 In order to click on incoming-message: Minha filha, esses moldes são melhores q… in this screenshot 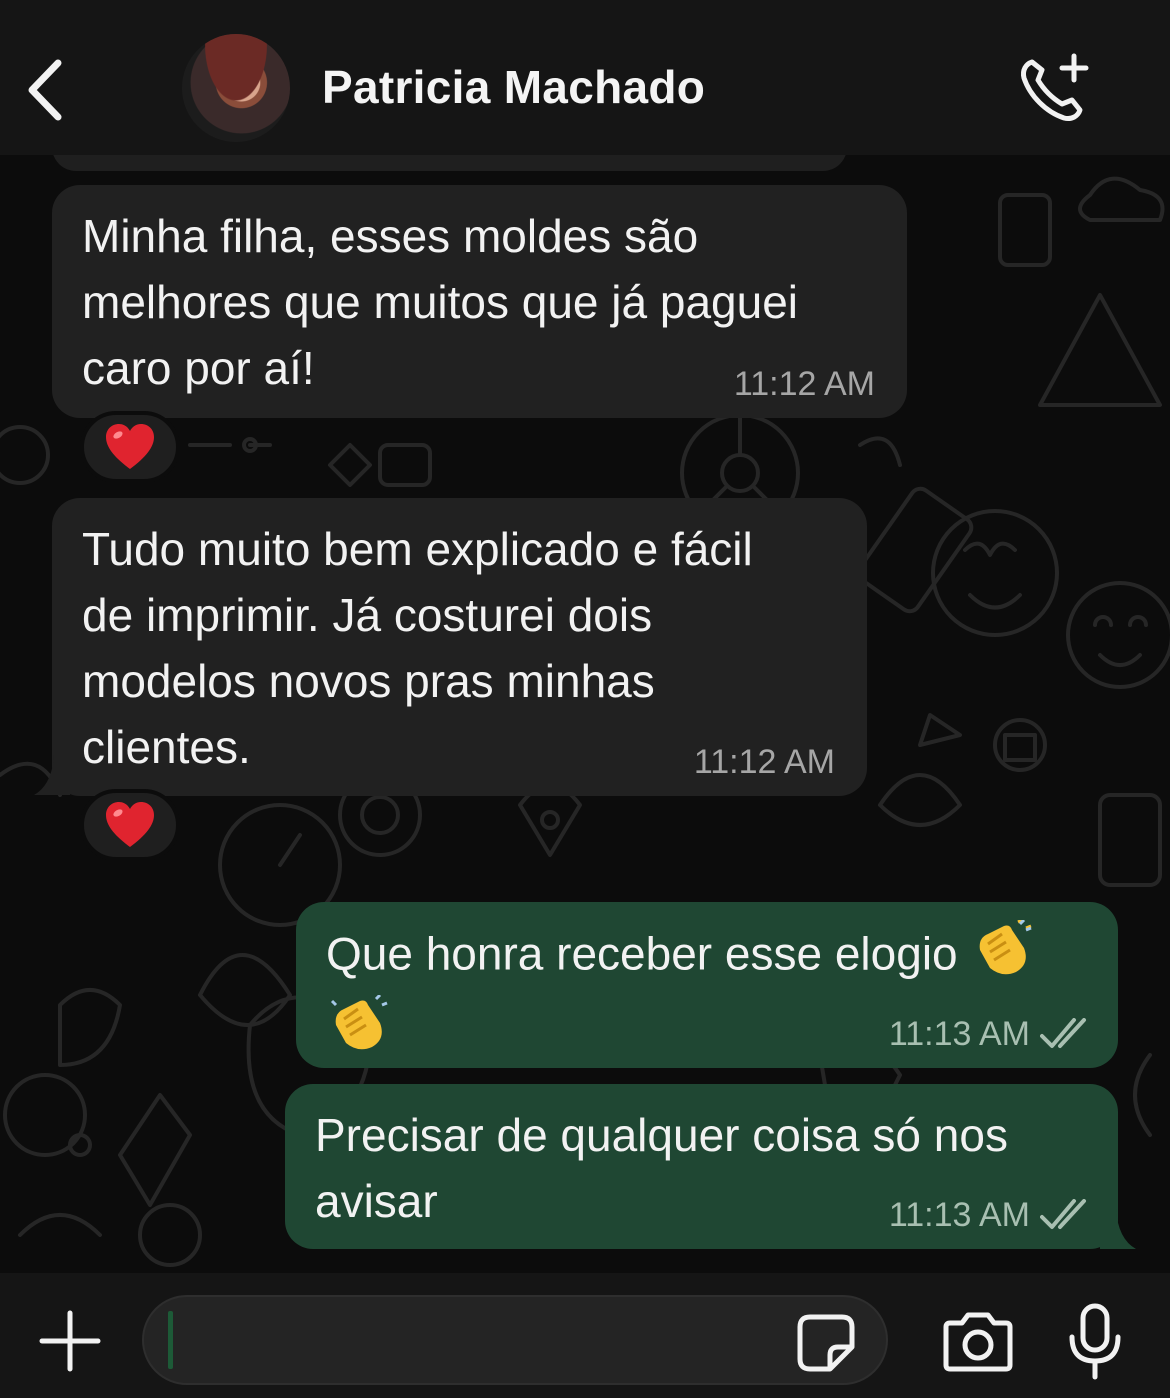, I will do `click(479, 301)`.